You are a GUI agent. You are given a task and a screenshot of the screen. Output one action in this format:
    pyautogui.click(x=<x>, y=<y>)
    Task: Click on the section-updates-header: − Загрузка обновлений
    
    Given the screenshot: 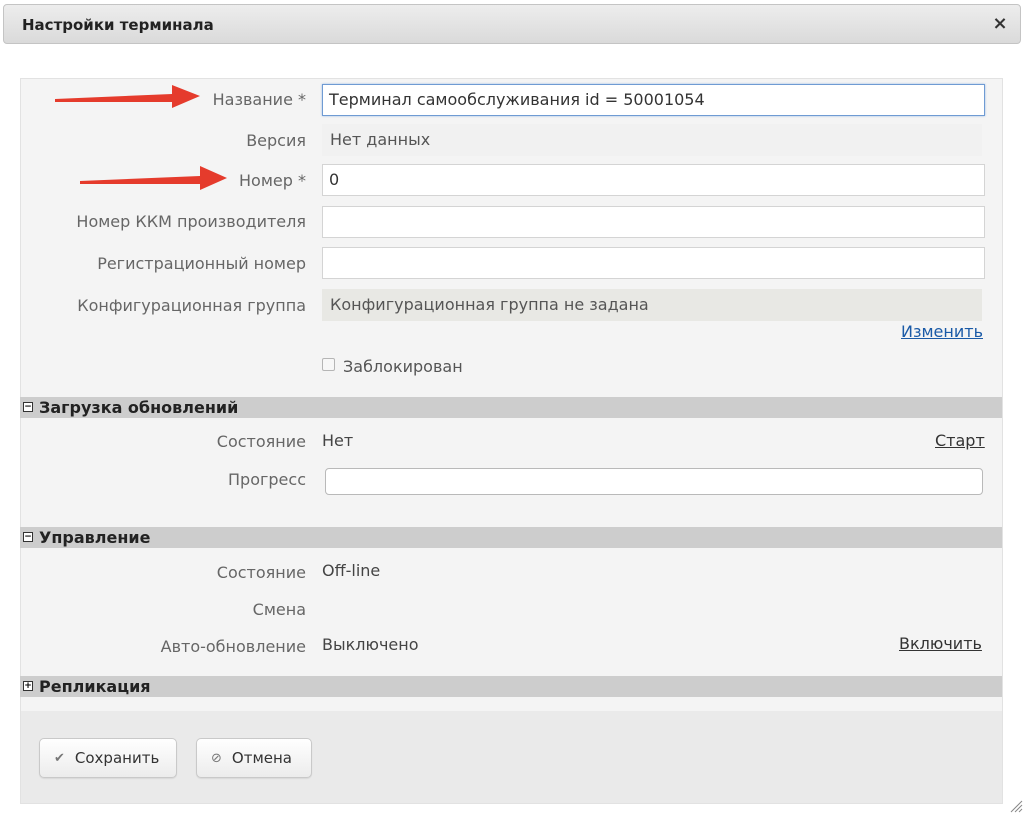 What is the action you would take?
    pyautogui.click(x=511, y=407)
    